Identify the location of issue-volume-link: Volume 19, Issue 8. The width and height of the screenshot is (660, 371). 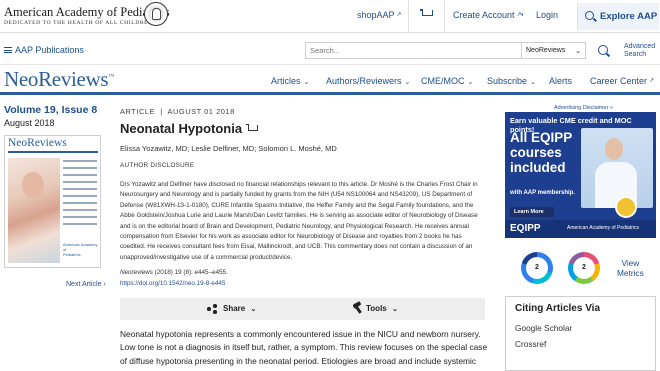
(50, 110).